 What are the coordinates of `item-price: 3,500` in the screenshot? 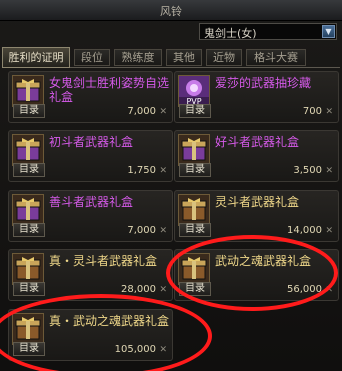 It's located at (307, 170).